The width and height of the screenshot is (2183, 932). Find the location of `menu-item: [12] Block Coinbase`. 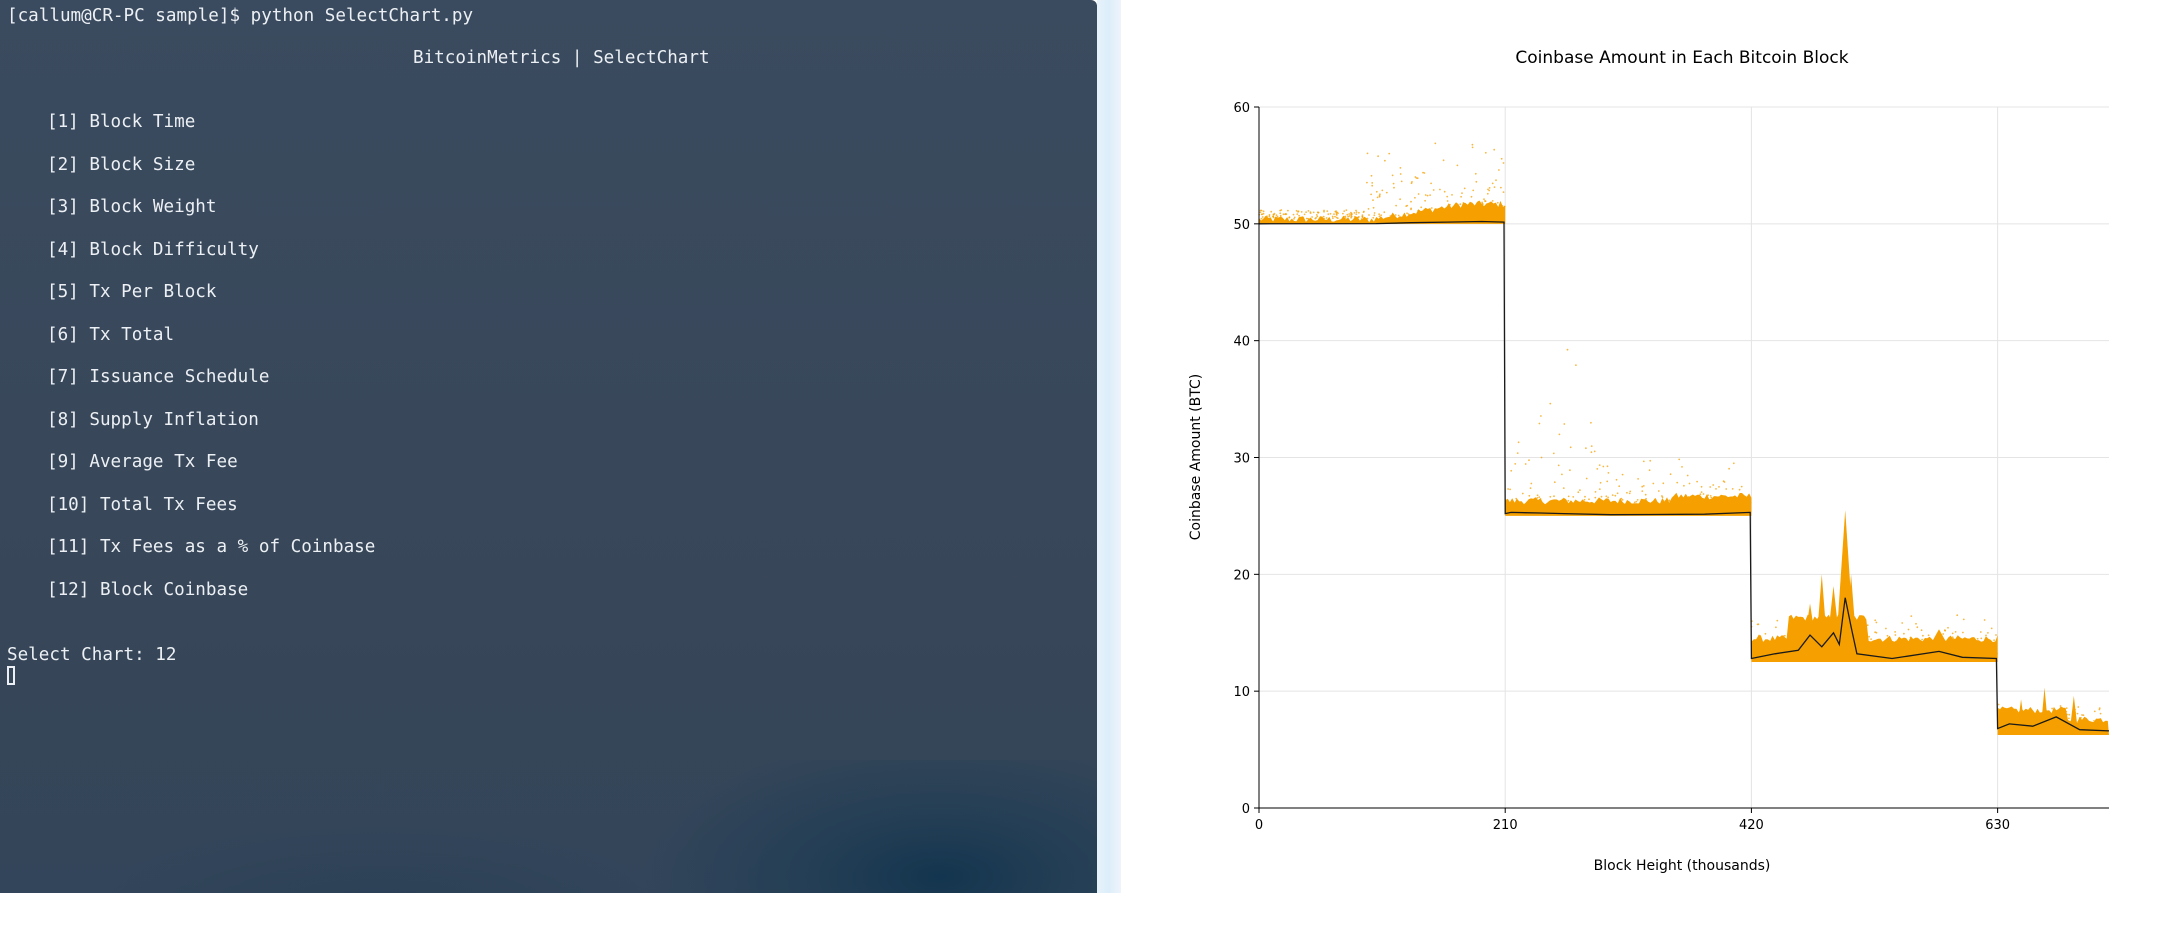

menu-item: [12] Block Coinbase is located at coordinates (148, 590).